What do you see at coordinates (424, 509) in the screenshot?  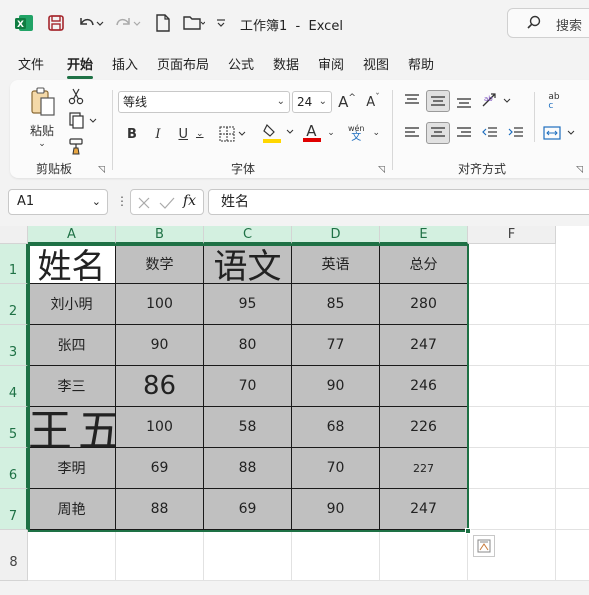 I see `cell-e7: 247` at bounding box center [424, 509].